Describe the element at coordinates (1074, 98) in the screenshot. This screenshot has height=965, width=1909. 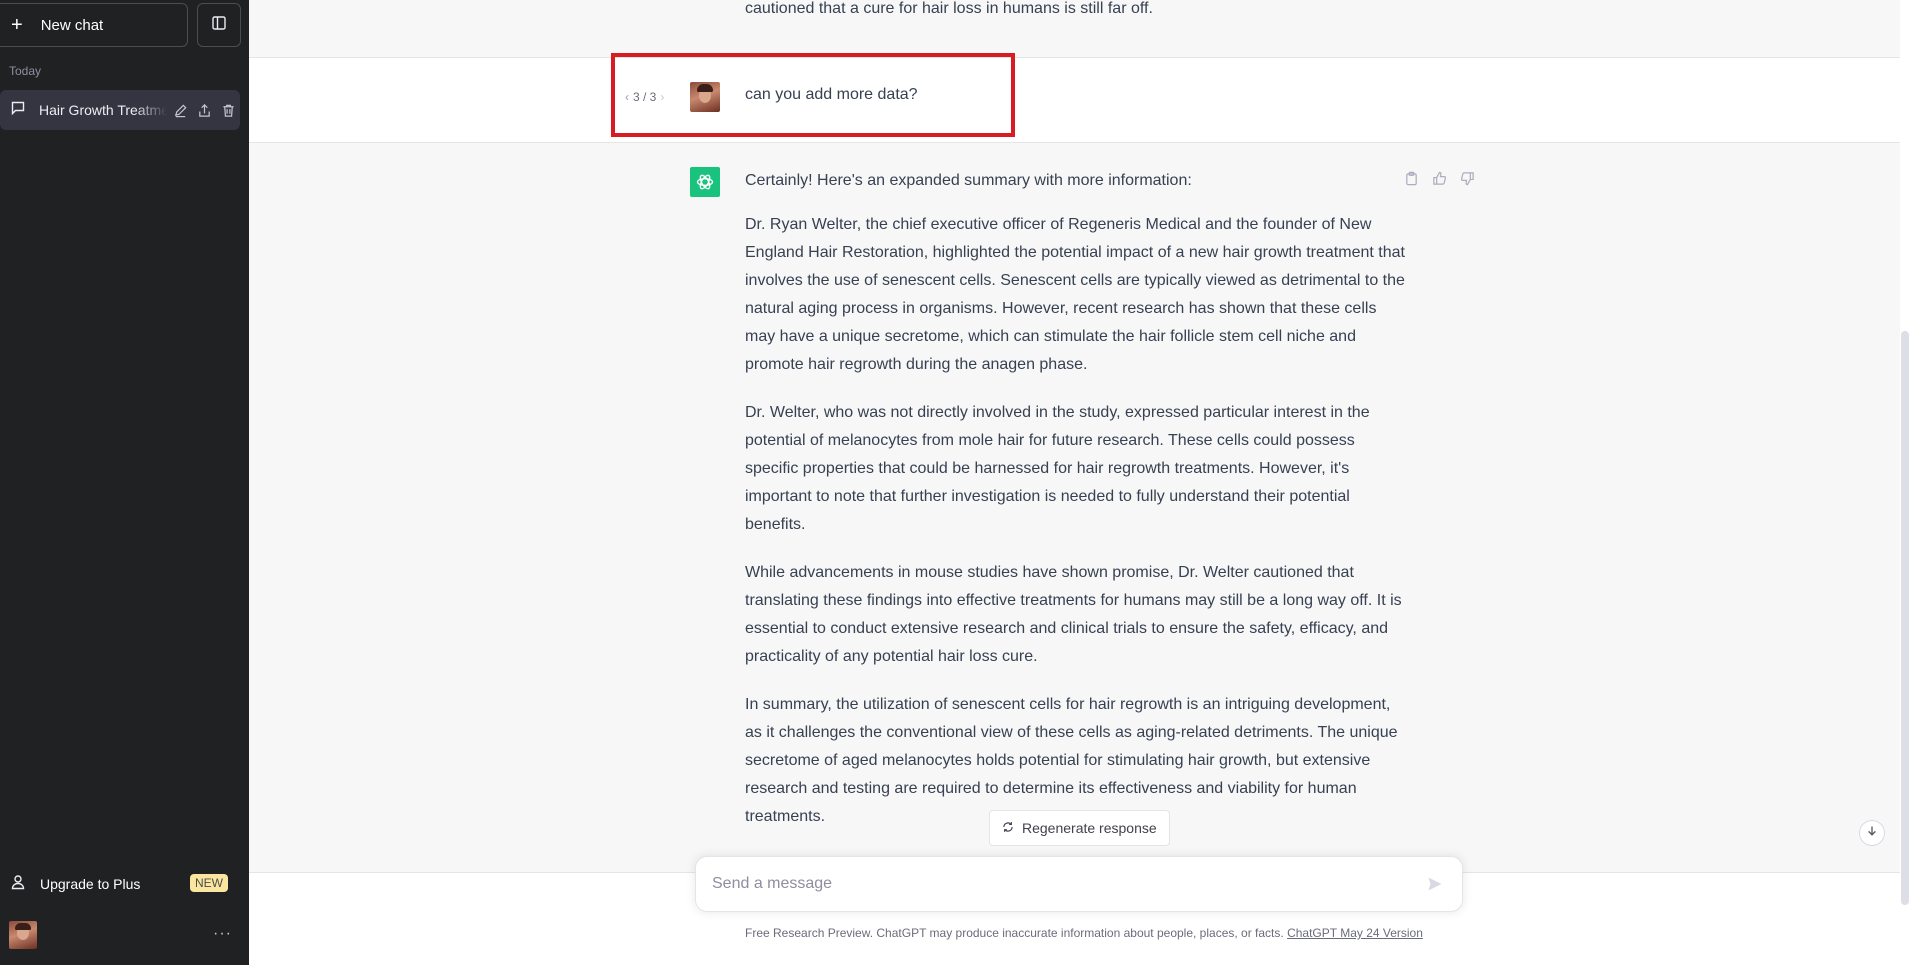
I see `user-message: ‹ 3 / 3 › can you add more data?` at that location.